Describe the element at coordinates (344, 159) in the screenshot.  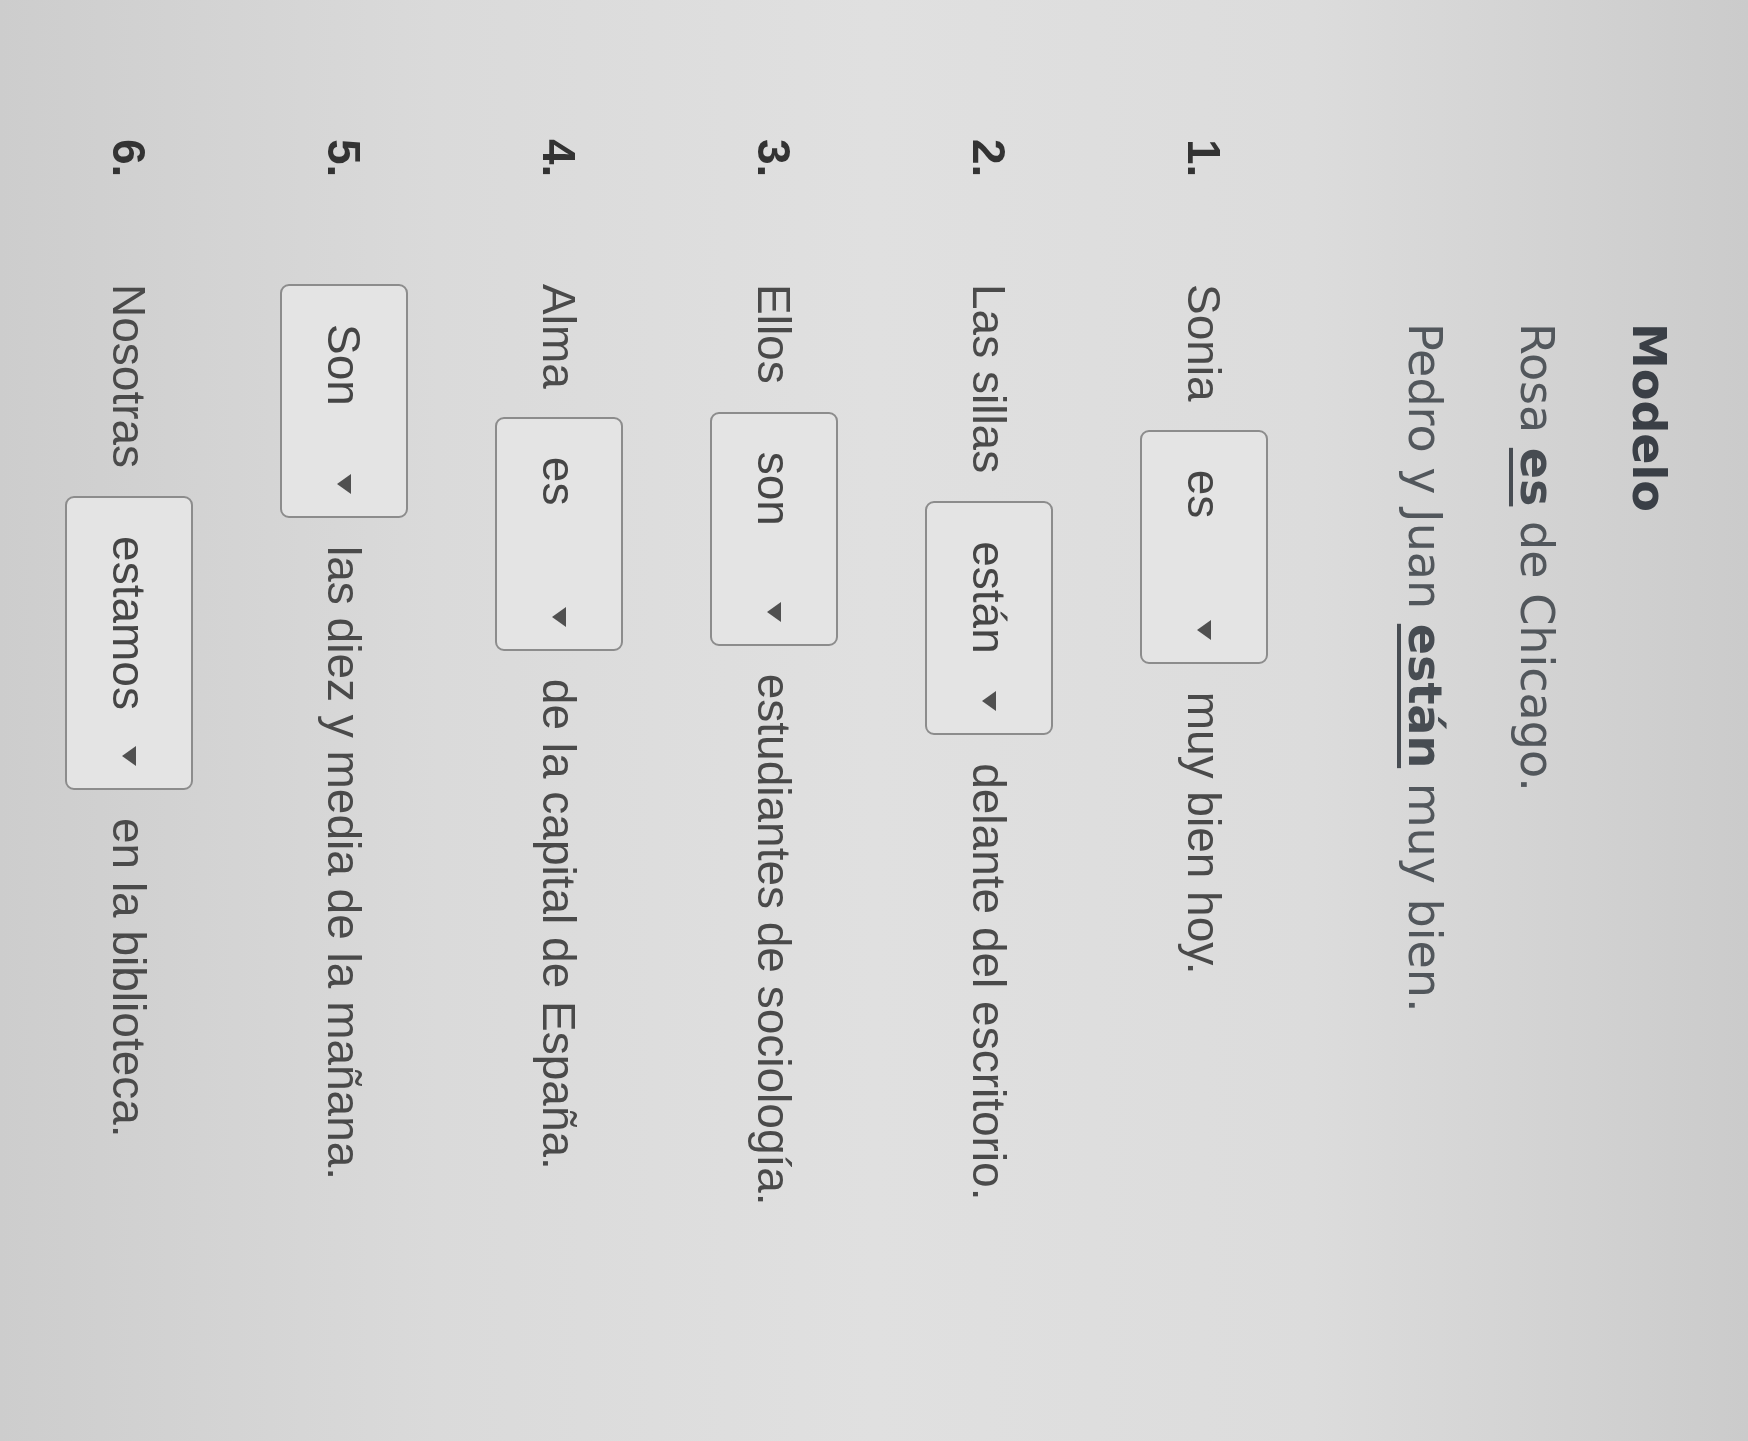
I see `item-number: 5.` at that location.